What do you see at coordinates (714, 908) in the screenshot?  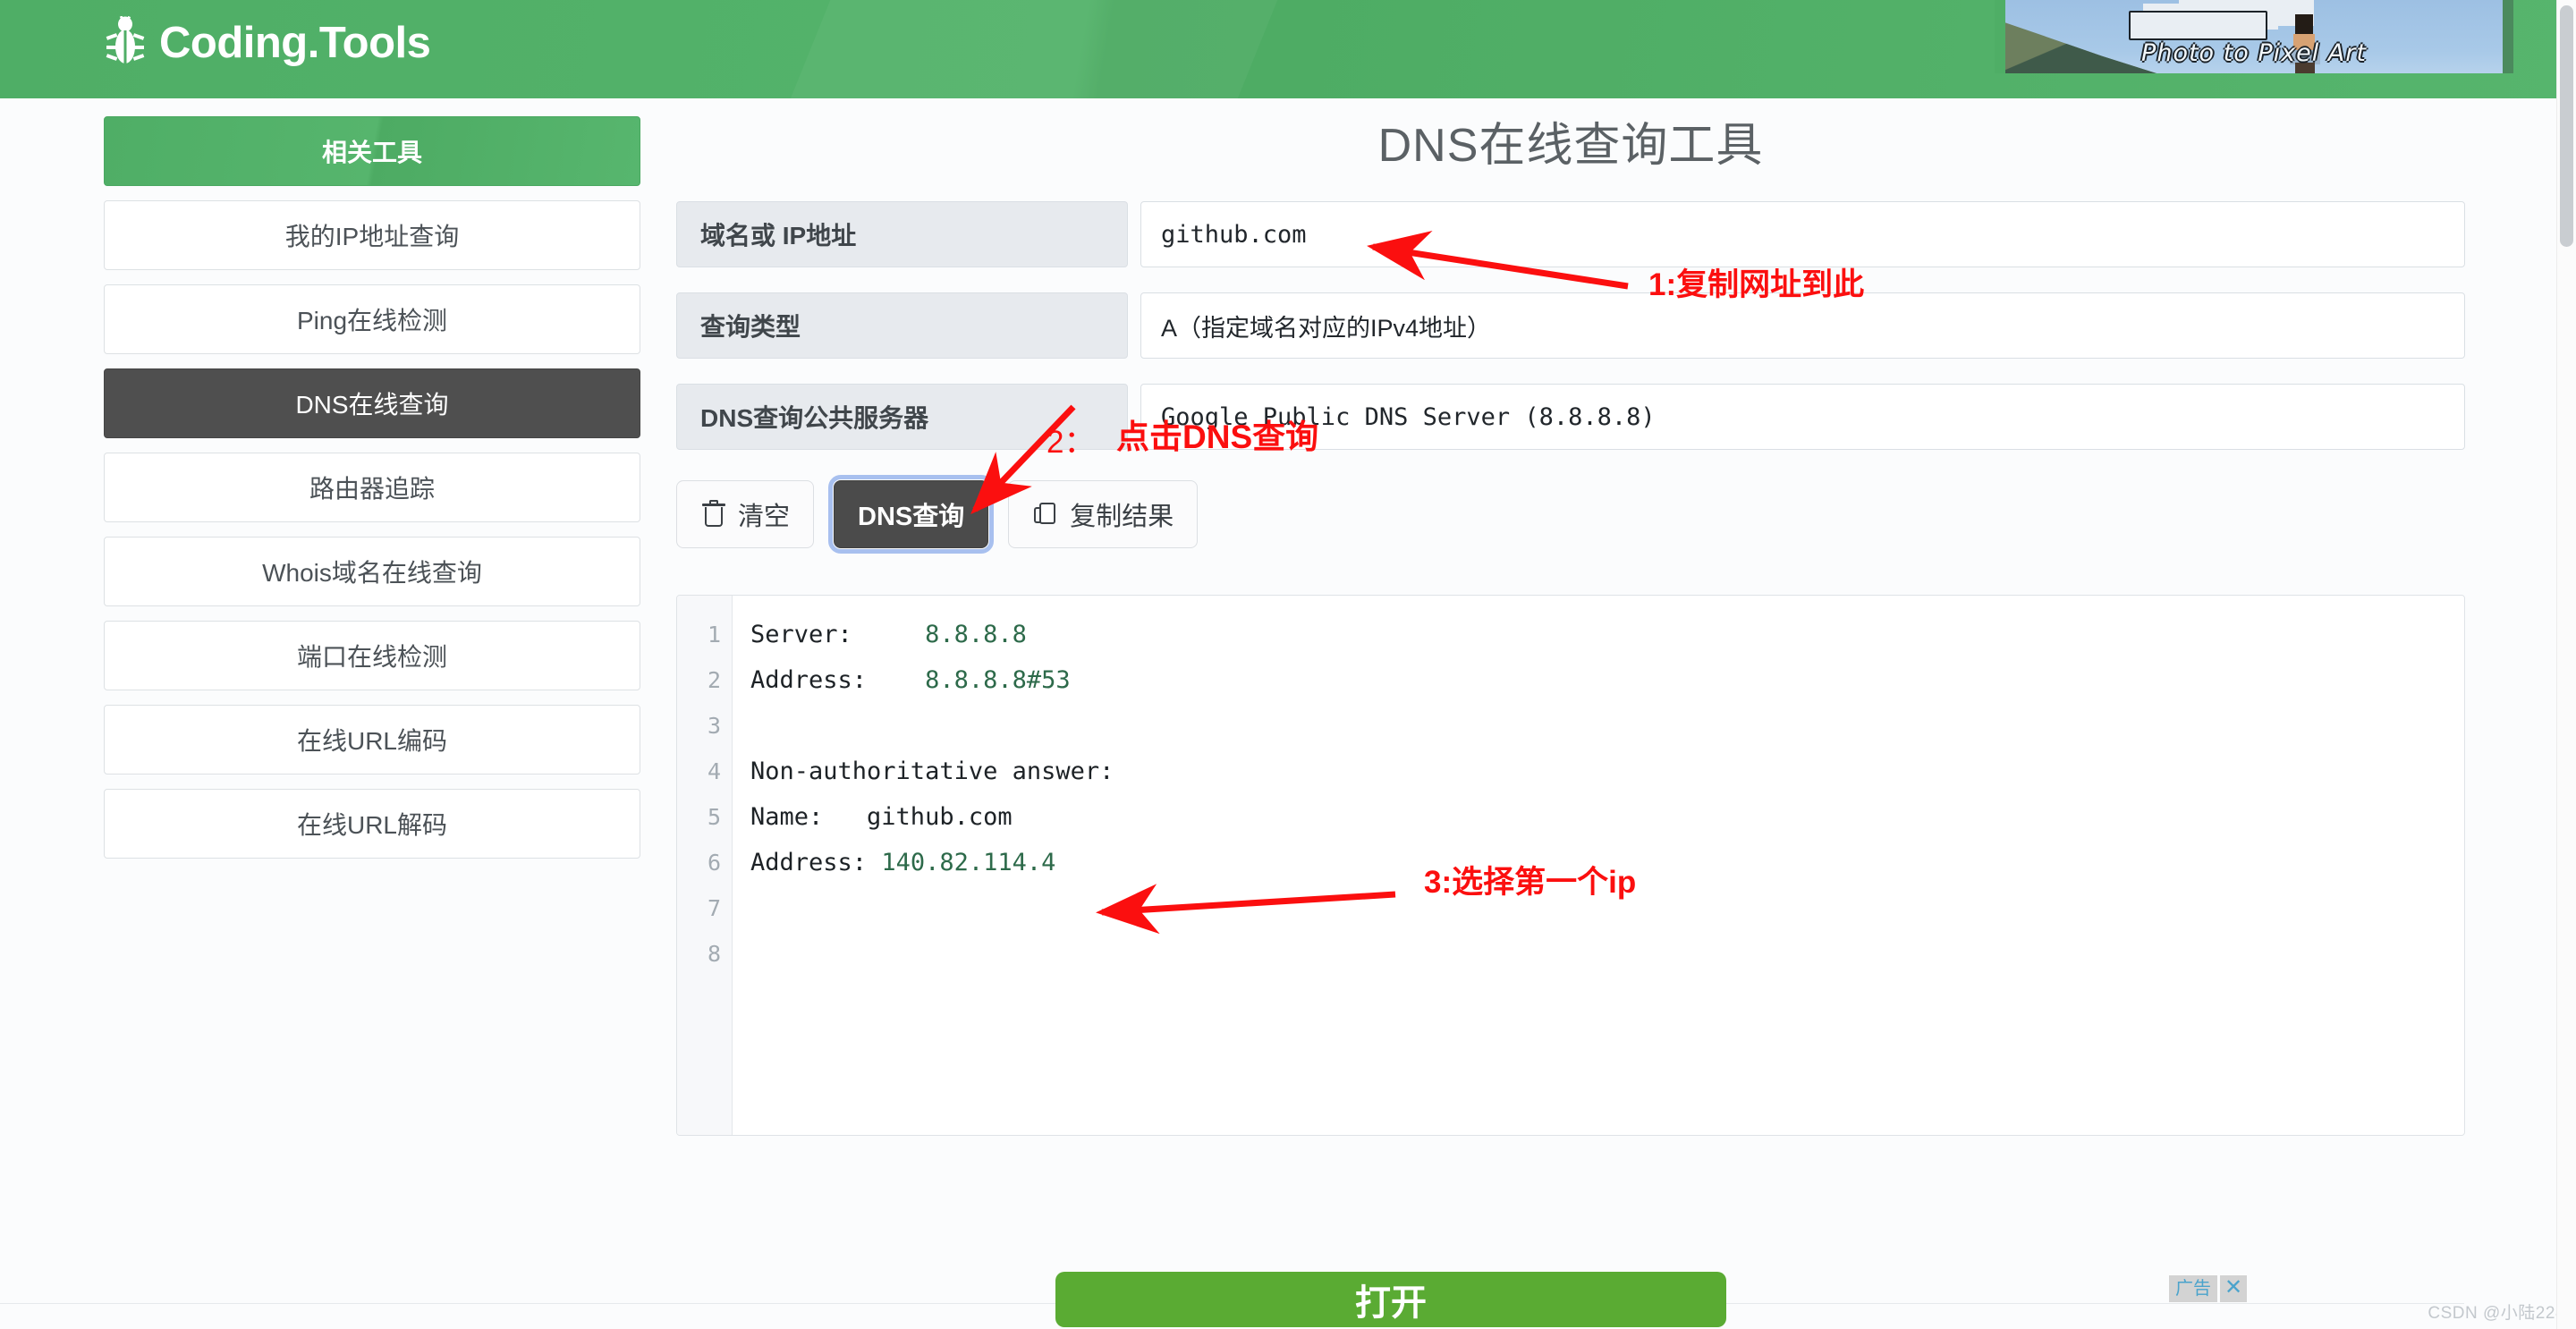 I see `line-number: 7` at bounding box center [714, 908].